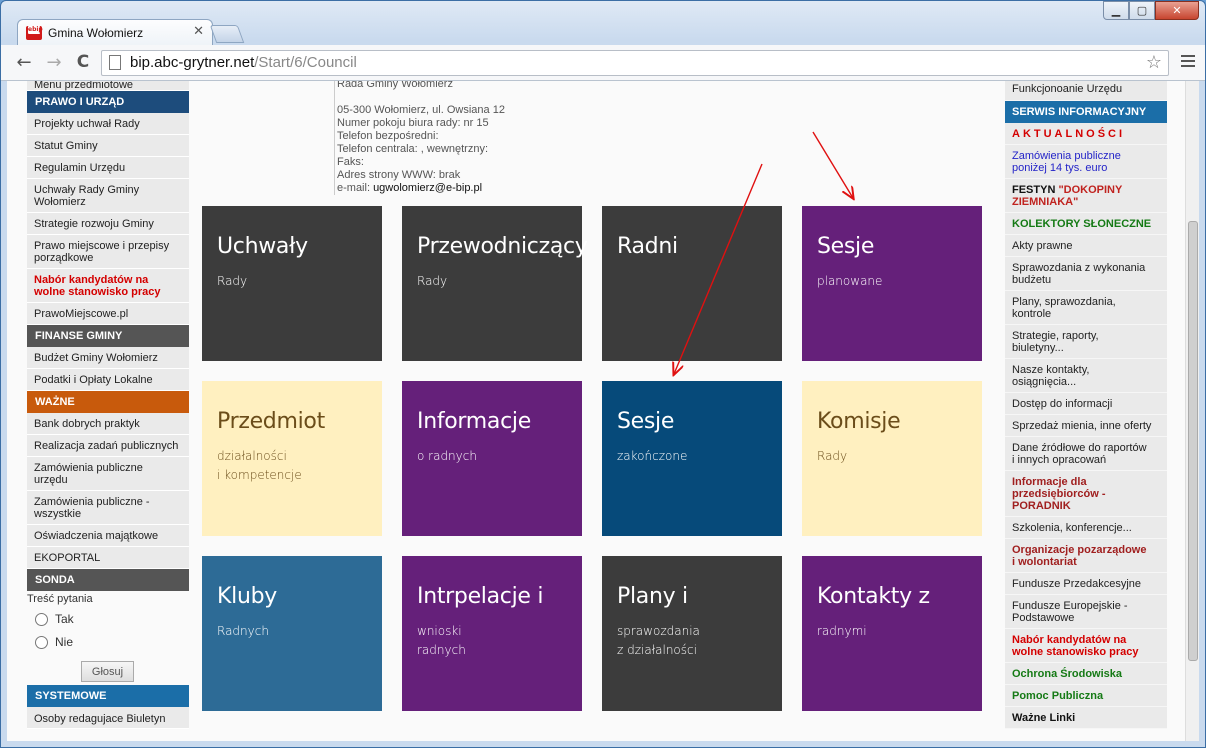 This screenshot has height=748, width=1206. I want to click on tile-title: Sesje, so click(646, 421).